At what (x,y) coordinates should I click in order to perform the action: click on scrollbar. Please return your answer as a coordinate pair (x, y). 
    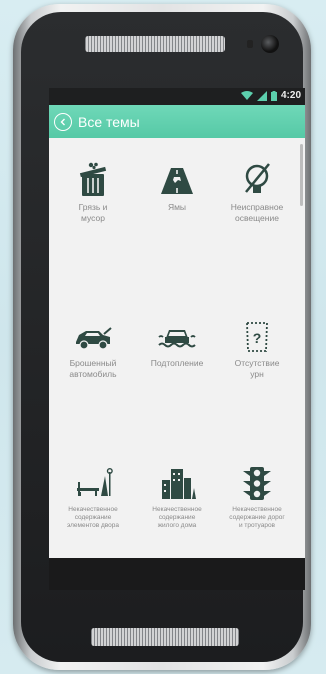
    Looking at the image, I should click on (301, 175).